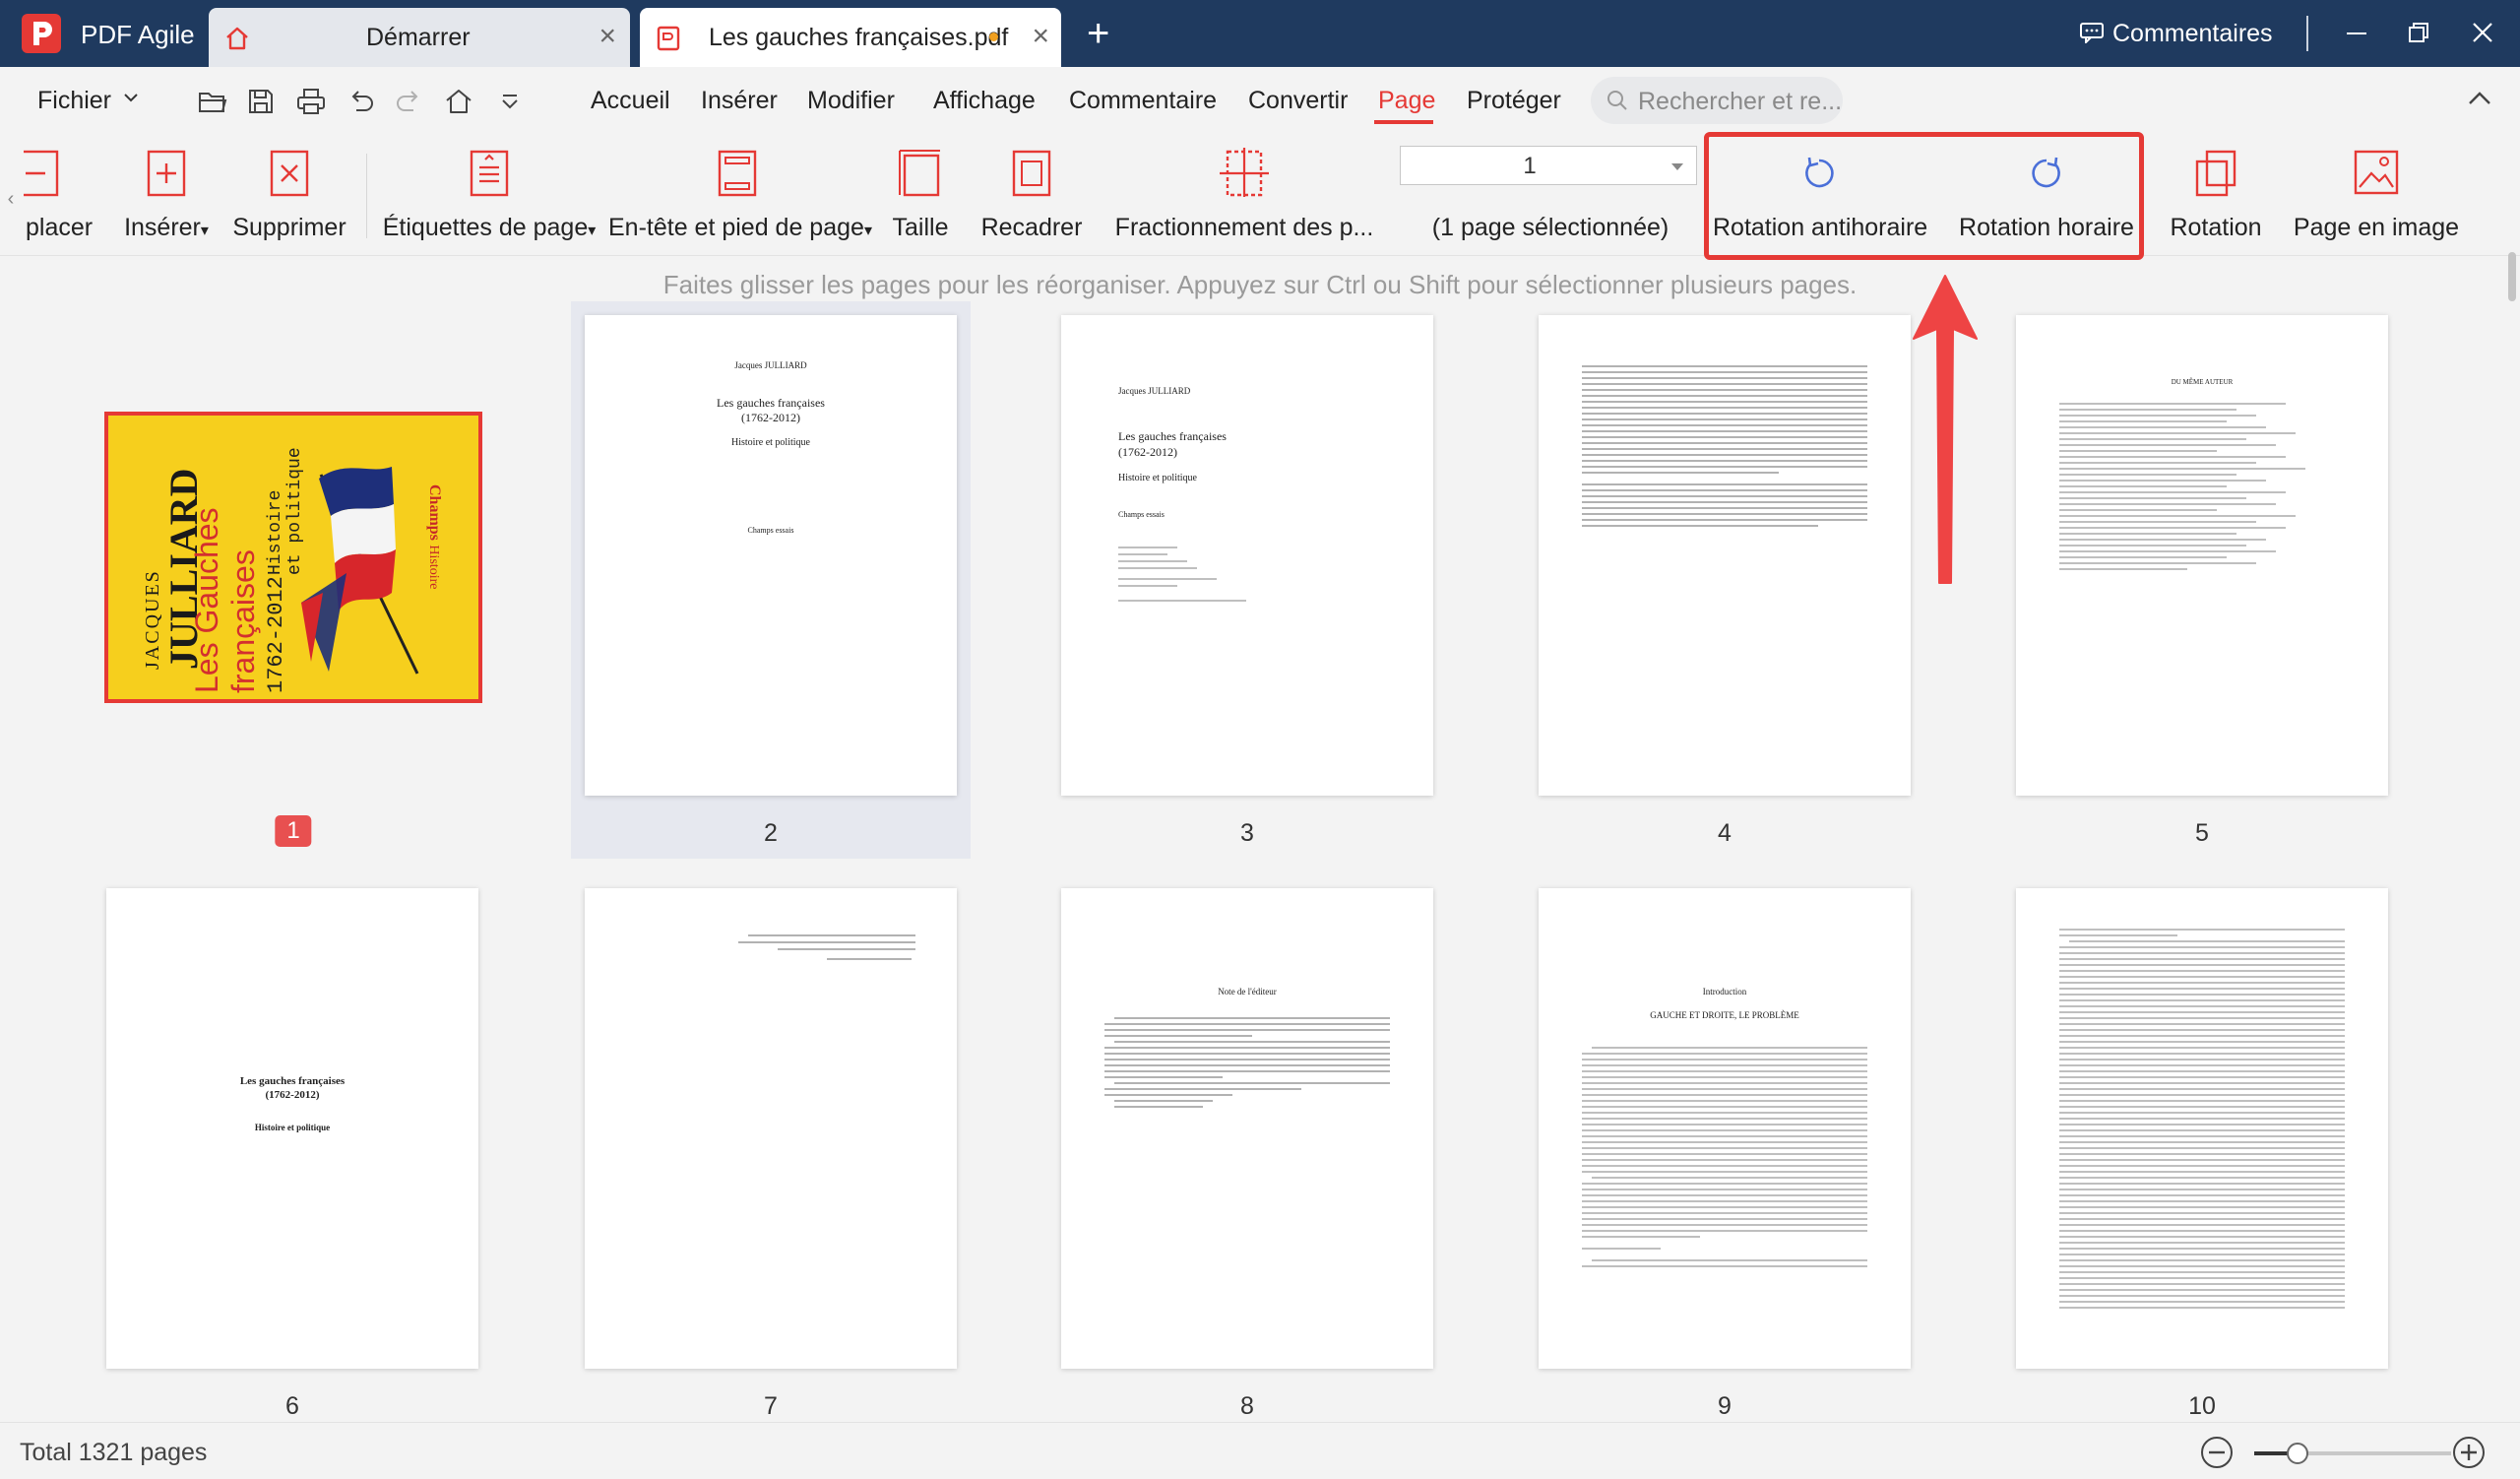 The image size is (2520, 1479). Describe the element at coordinates (2482, 34) in the screenshot. I see `close-window-icon` at that location.